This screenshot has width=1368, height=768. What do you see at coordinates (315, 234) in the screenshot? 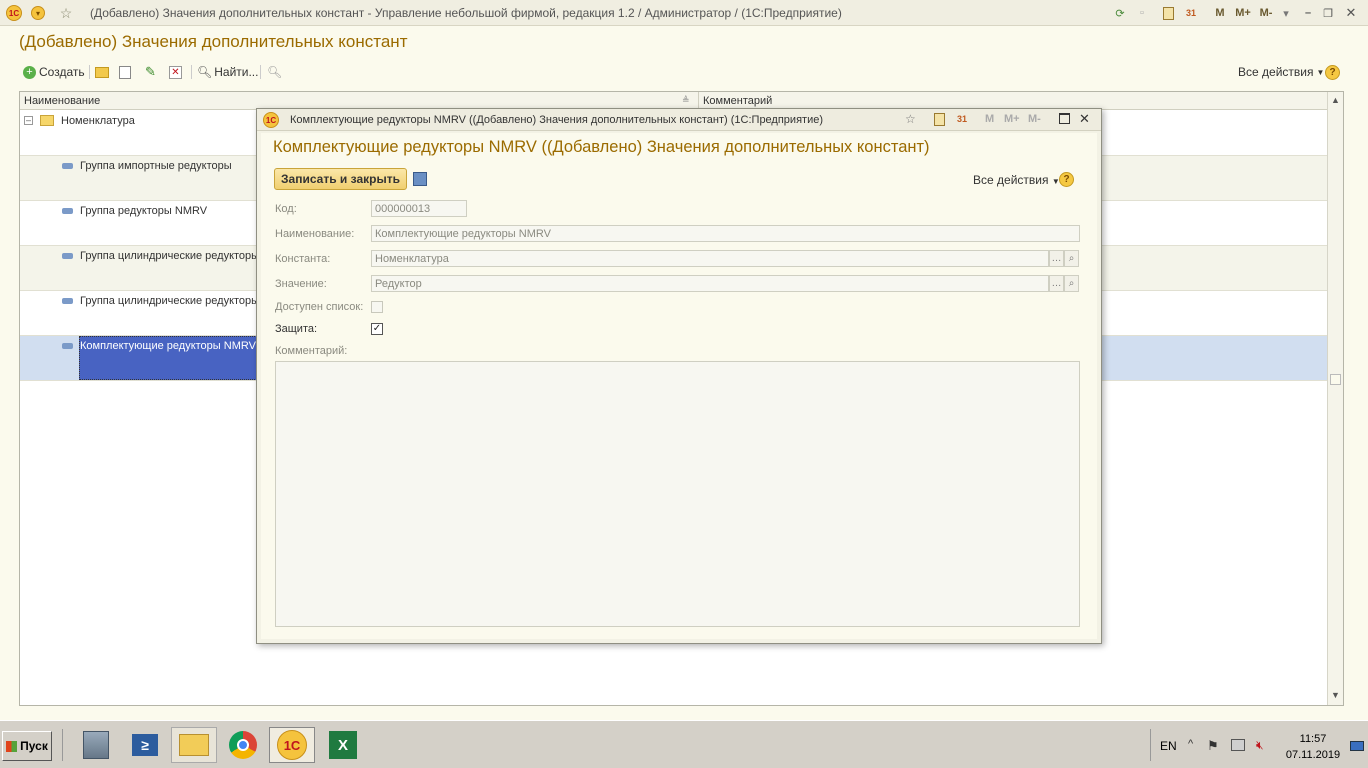
I see `name-label: Наименование:` at bounding box center [315, 234].